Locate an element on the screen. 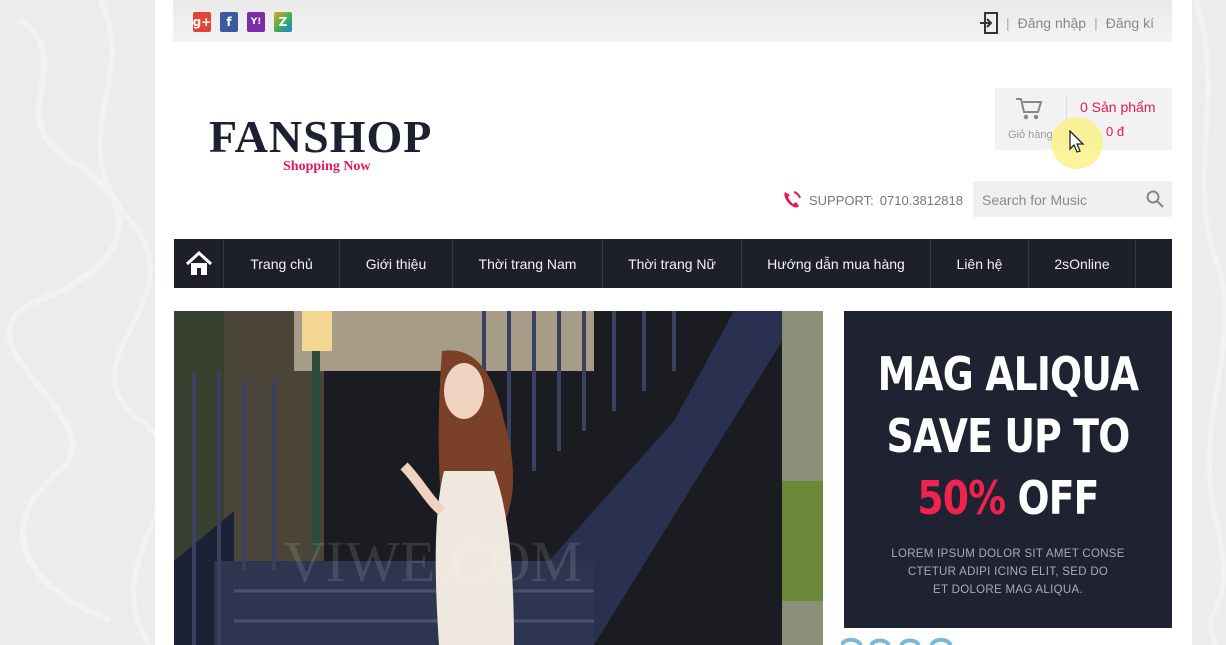 The height and width of the screenshot is (645, 1226). cart-label: Giỏ hàng is located at coordinates (1030, 135).